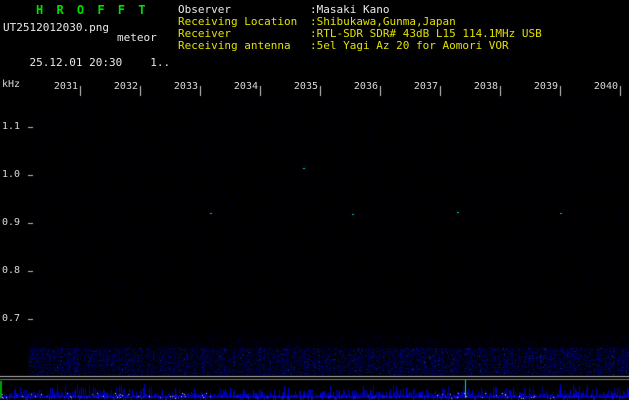 This screenshot has height=400, width=629. I want to click on datetime-value: 25.12.01 20:30, so click(76, 62).